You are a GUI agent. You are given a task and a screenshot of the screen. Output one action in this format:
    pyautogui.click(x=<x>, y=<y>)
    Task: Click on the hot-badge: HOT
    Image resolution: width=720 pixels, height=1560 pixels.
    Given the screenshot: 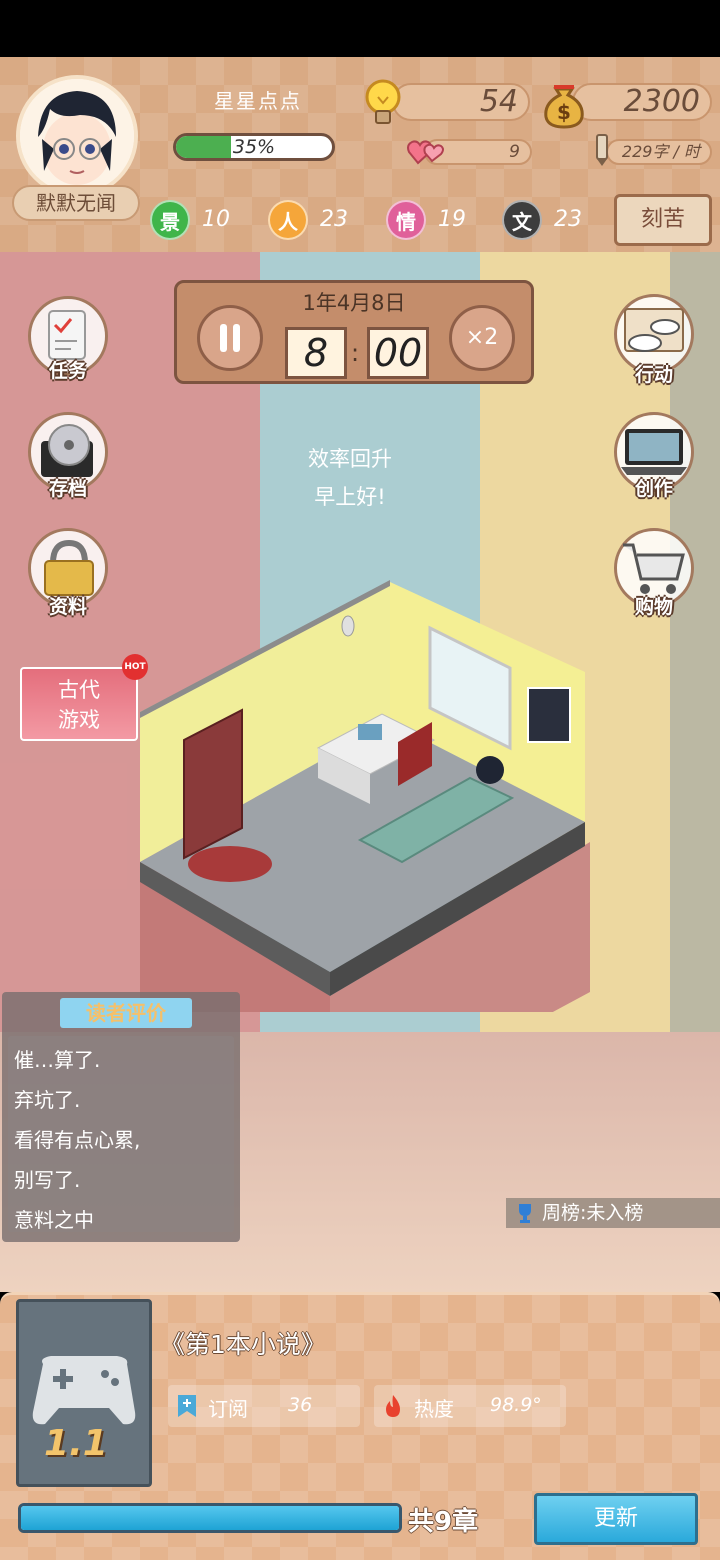 What is the action you would take?
    pyautogui.click(x=135, y=667)
    